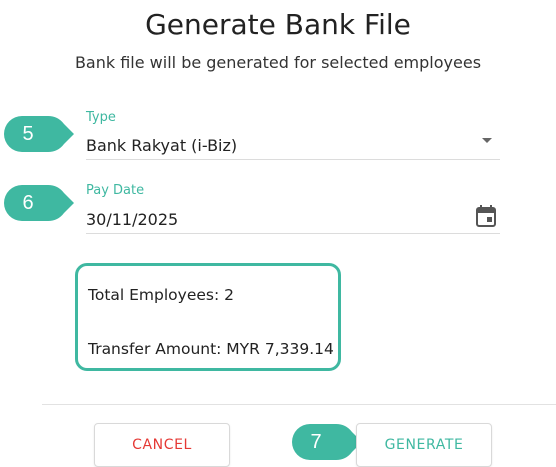  I want to click on pay-date-label: Pay Date, so click(115, 190).